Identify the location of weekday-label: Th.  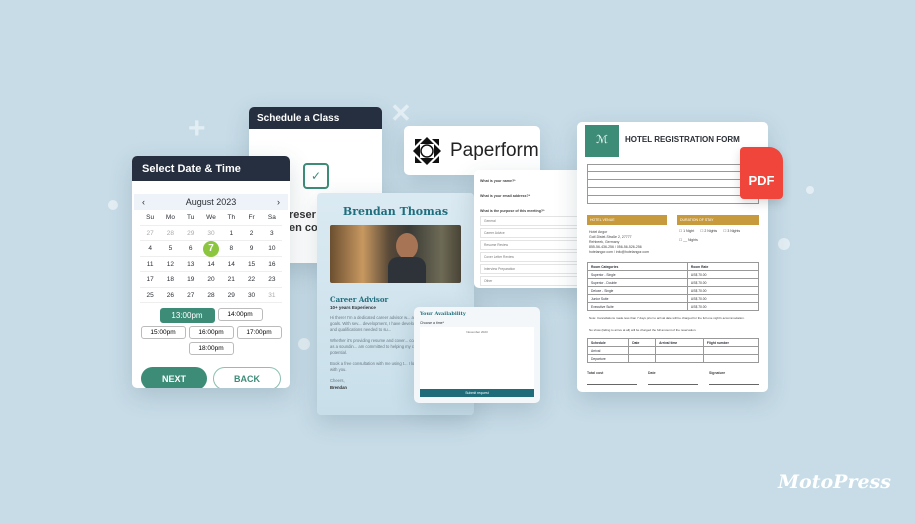
(231, 218).